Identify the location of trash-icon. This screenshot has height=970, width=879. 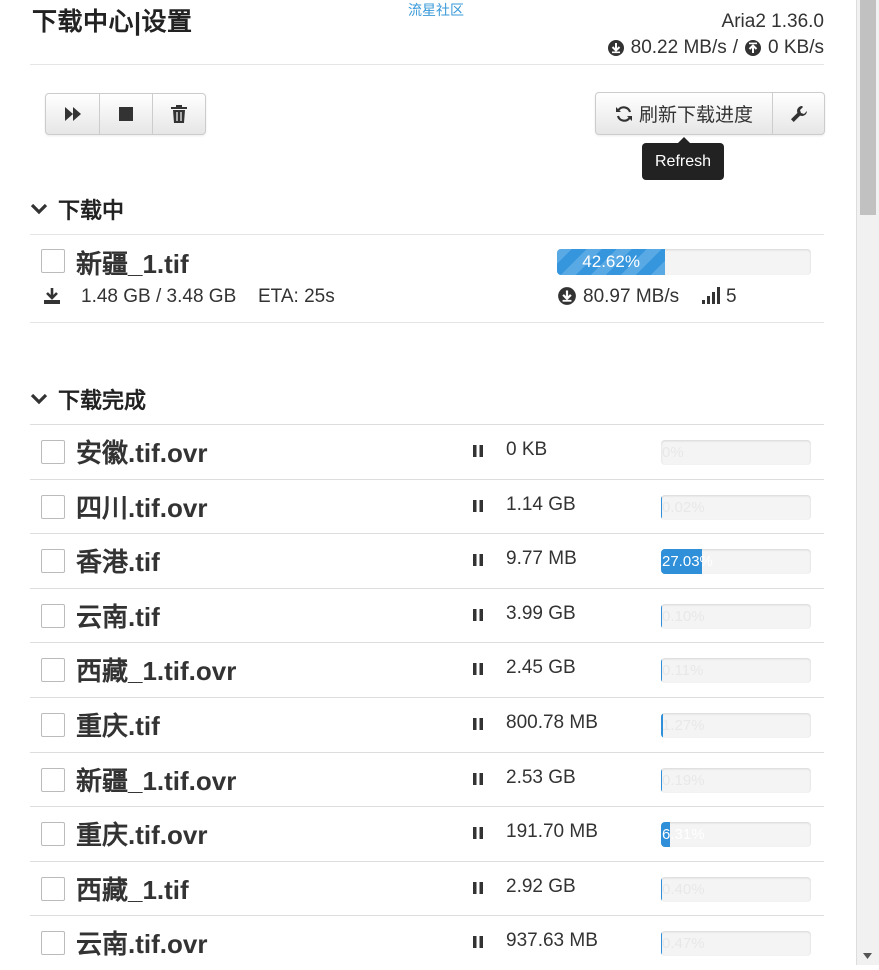
(179, 114).